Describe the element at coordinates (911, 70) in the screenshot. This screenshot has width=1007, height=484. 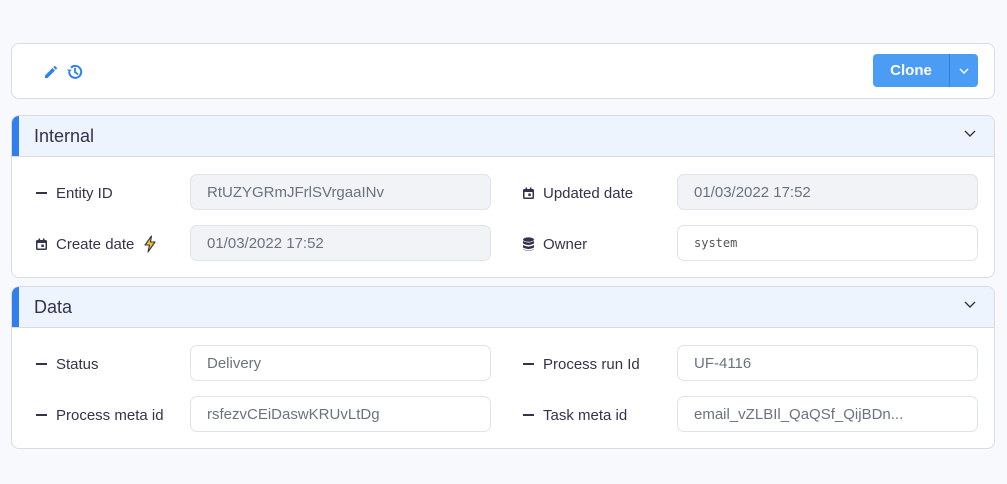
I see `clone-button: Clone` at that location.